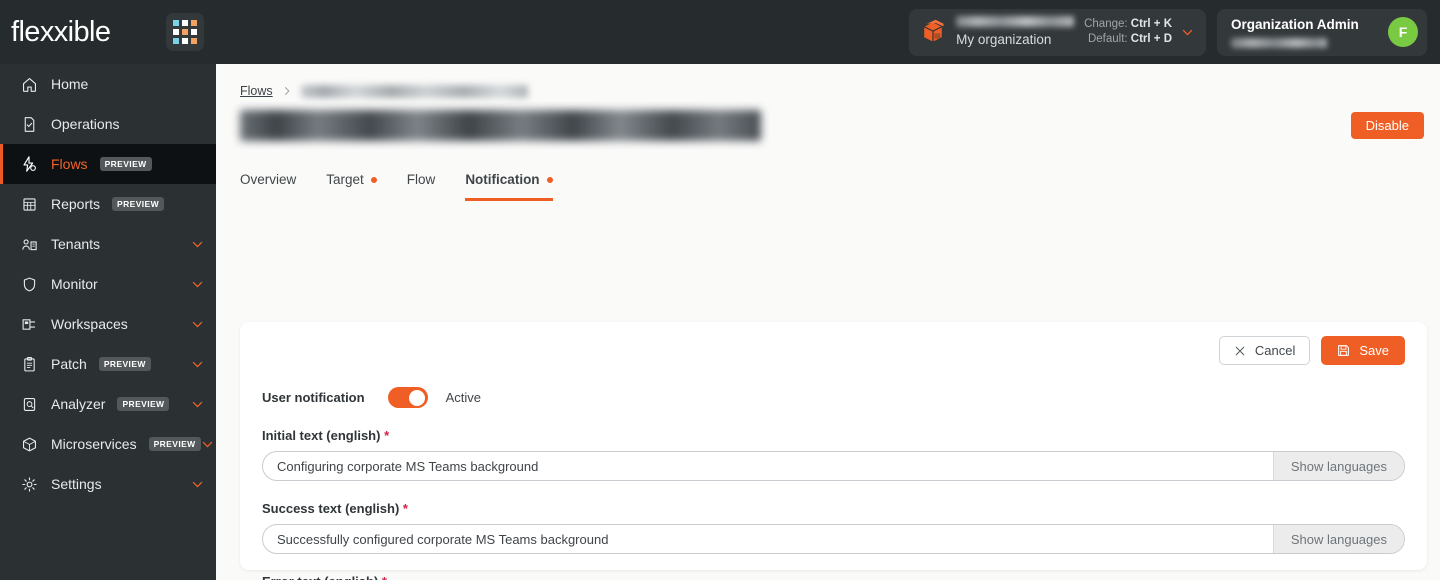 This screenshot has width=1440, height=580. Describe the element at coordinates (76, 204) in the screenshot. I see `sidebar-item-label: Reports` at that location.